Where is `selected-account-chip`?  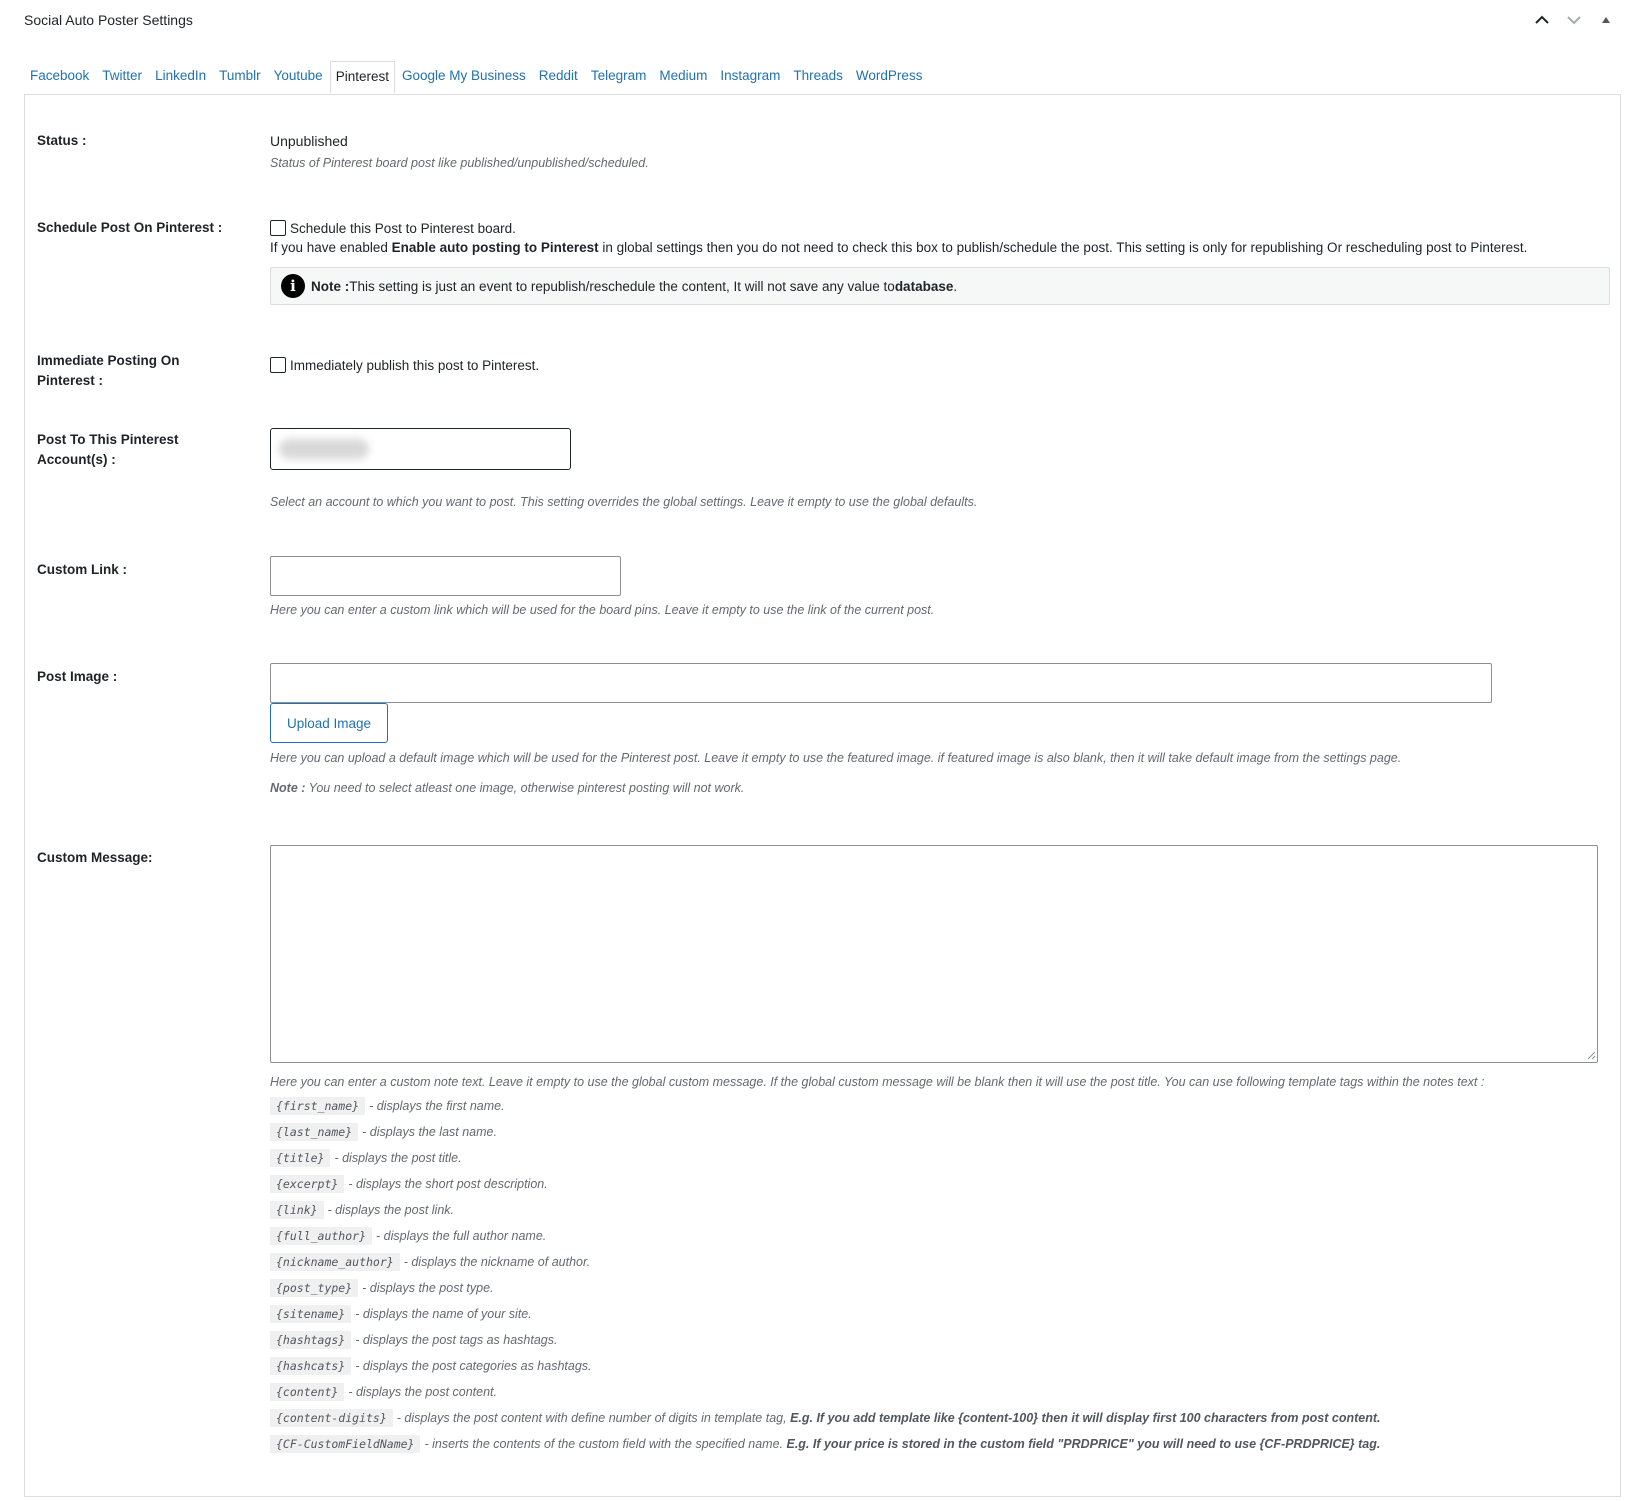 selected-account-chip is located at coordinates (324, 449).